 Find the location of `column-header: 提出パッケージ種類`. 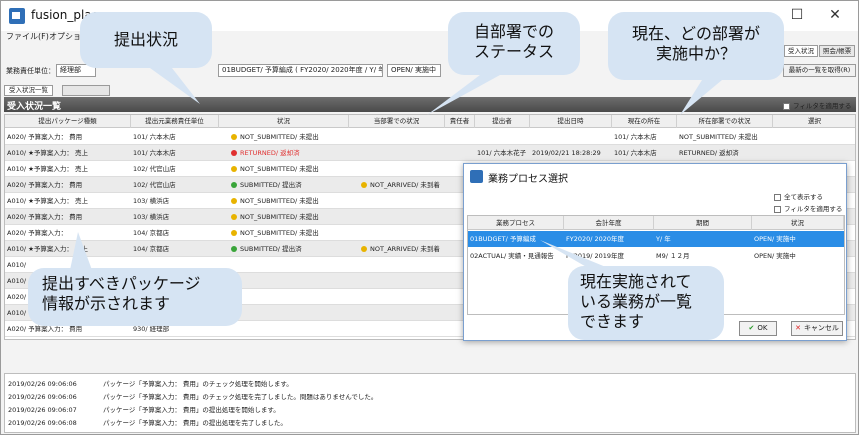

column-header: 提出パッケージ種類 is located at coordinates (68, 121).